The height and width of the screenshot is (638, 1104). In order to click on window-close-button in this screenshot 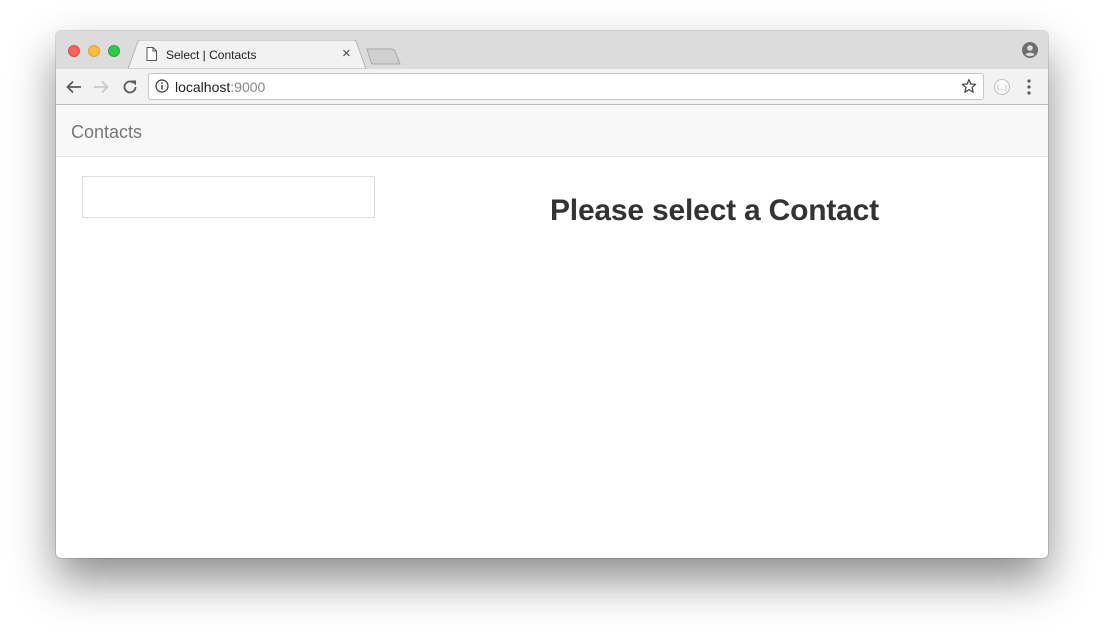, I will do `click(74, 51)`.